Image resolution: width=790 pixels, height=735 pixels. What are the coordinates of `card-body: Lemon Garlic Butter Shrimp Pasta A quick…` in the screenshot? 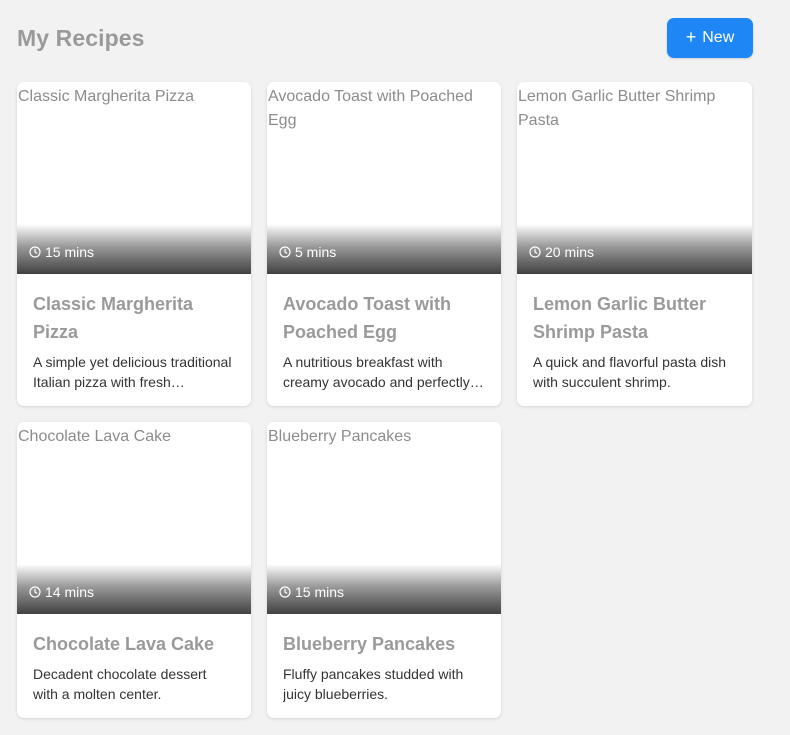 It's located at (634, 333).